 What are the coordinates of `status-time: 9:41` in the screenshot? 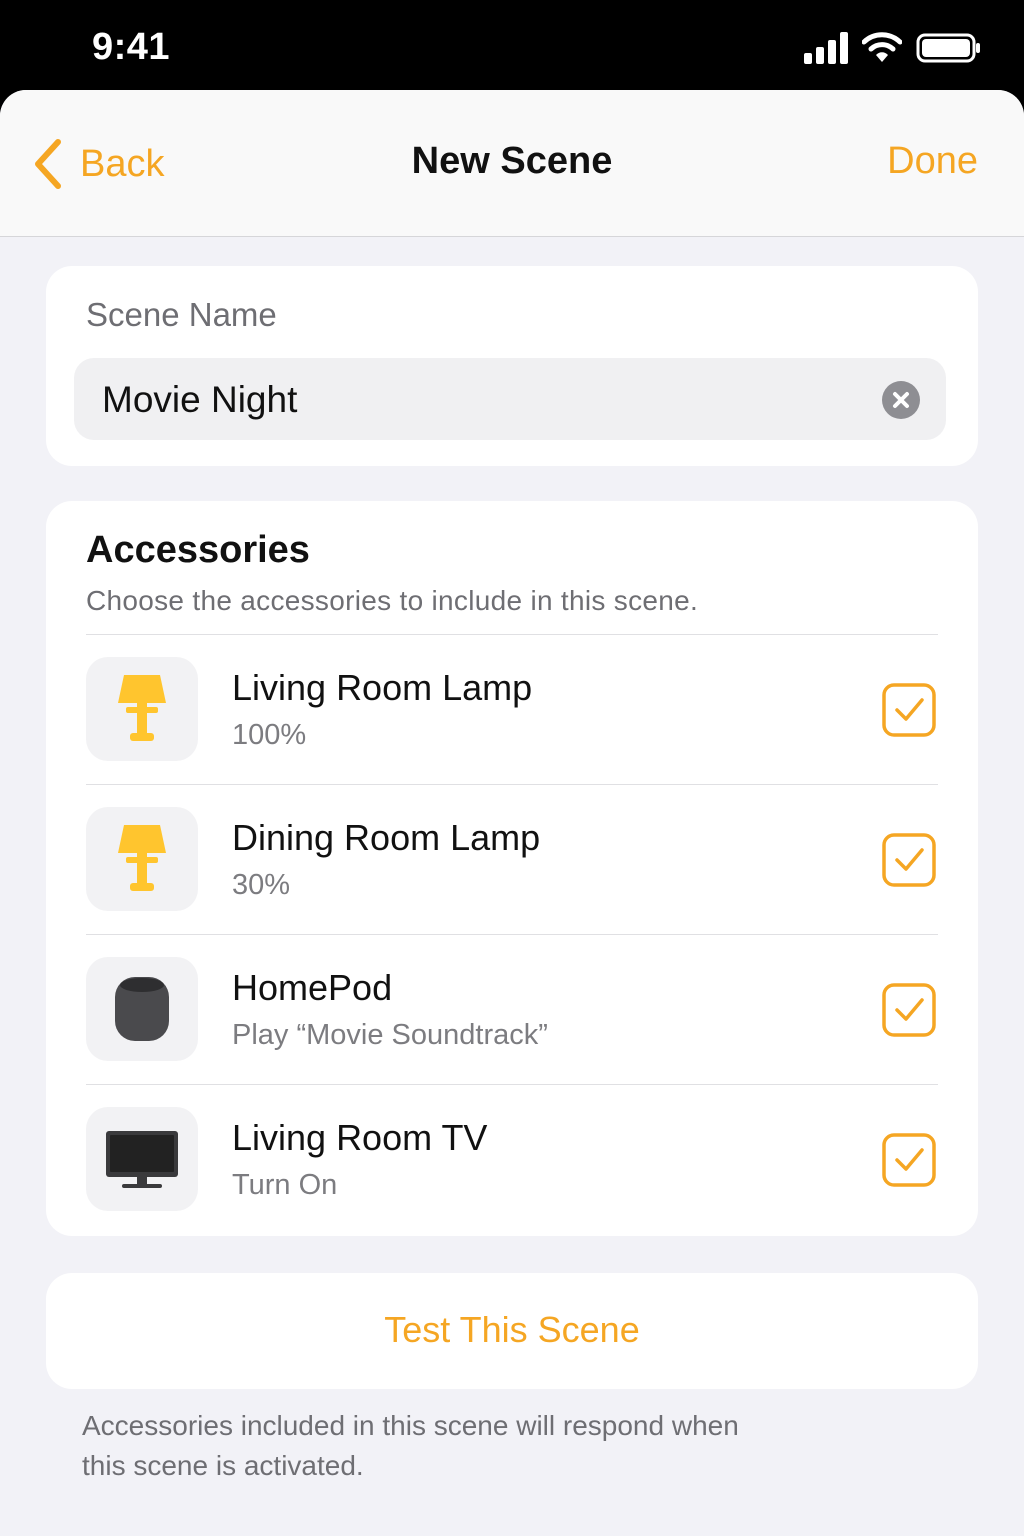 It's located at (131, 47).